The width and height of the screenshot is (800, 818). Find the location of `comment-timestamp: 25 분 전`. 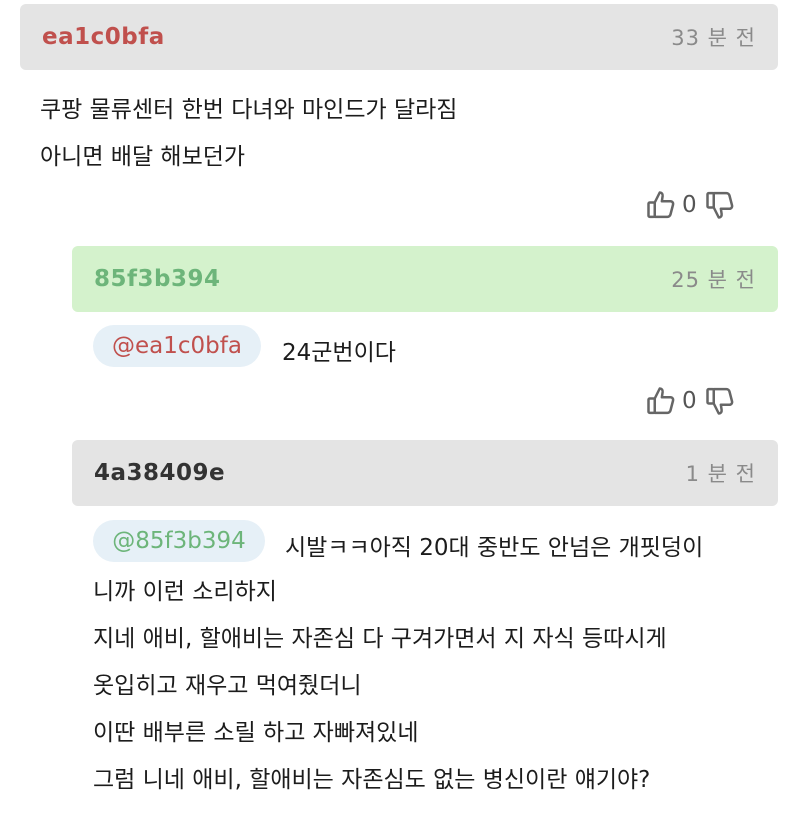

comment-timestamp: 25 분 전 is located at coordinates (713, 280).